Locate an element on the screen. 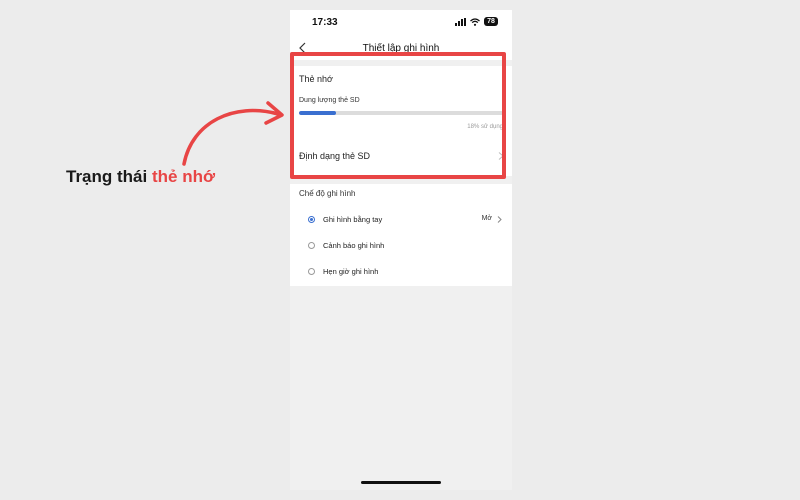  status-icons: 78 is located at coordinates (476, 21).